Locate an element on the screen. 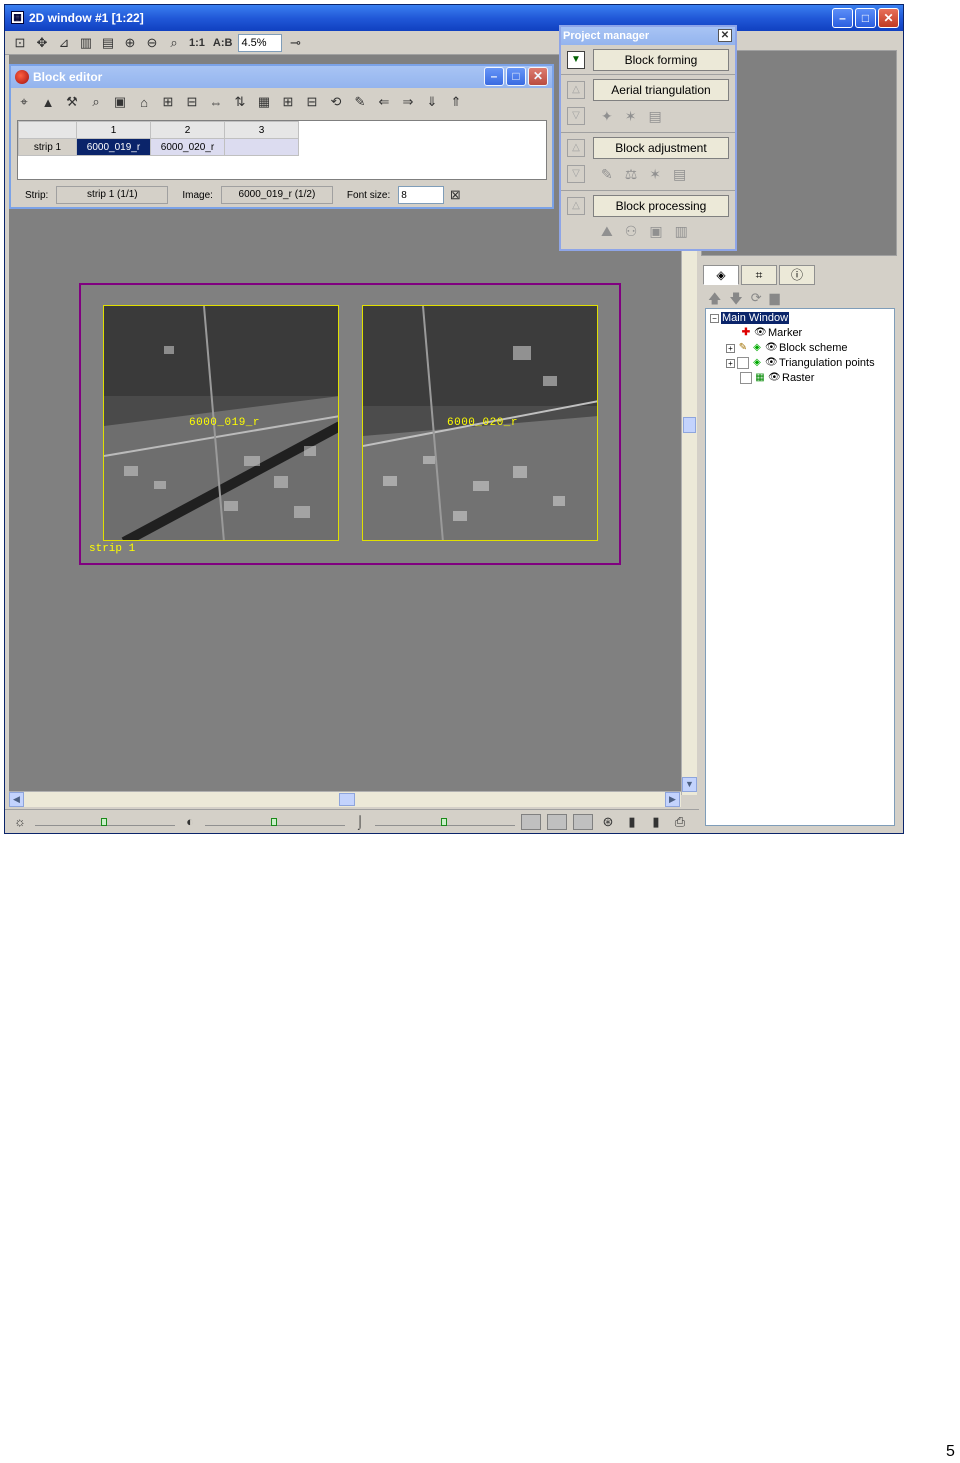  pin-icon: ⊸ is located at coordinates (295, 43).